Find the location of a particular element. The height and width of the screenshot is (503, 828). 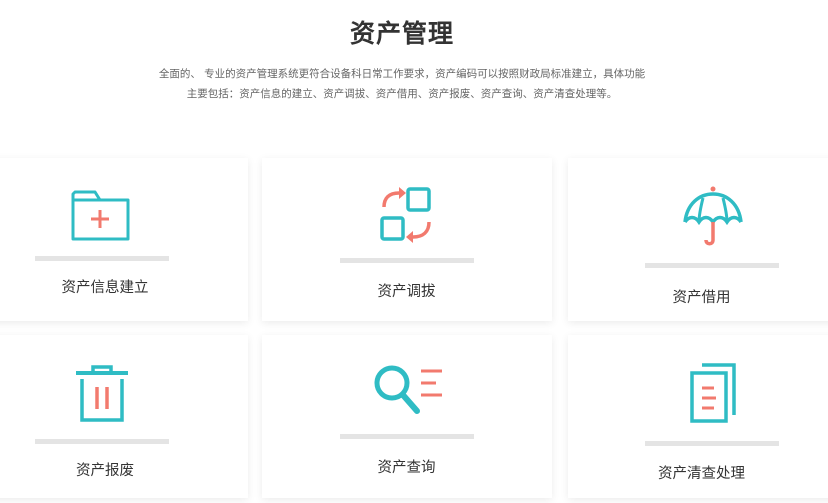

transfer-icon is located at coordinates (405, 215).